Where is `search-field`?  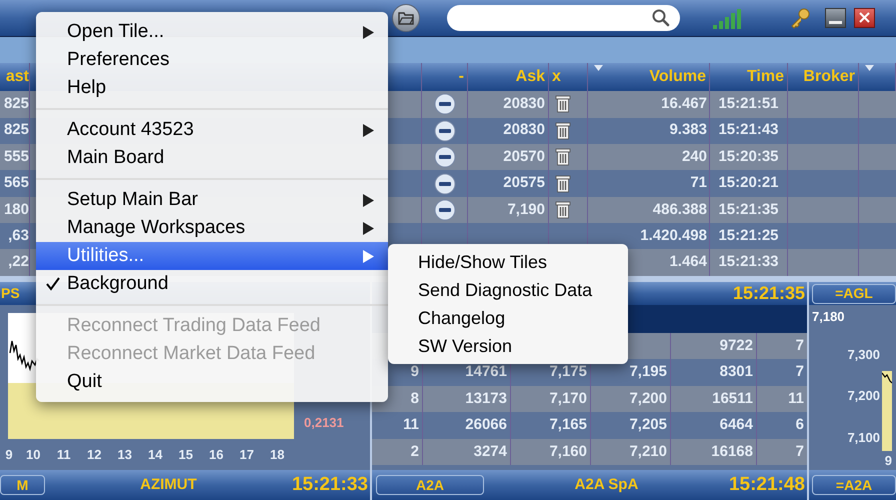
search-field is located at coordinates (563, 17).